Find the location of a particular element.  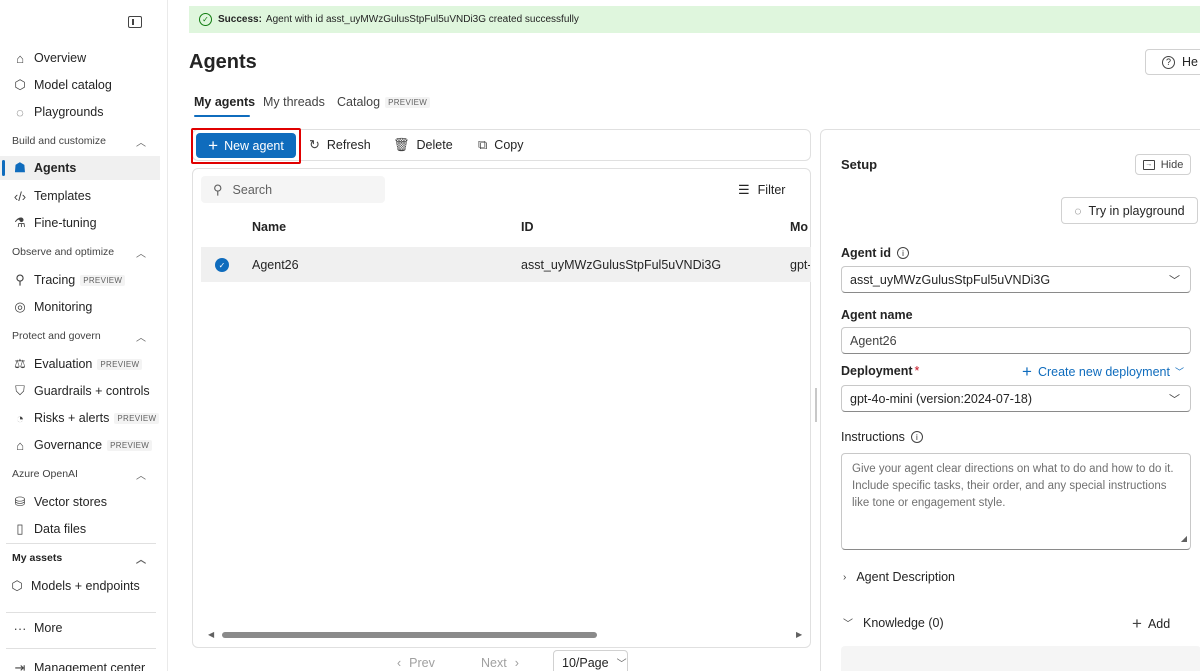

knowledge-info-box is located at coordinates (1020, 658).